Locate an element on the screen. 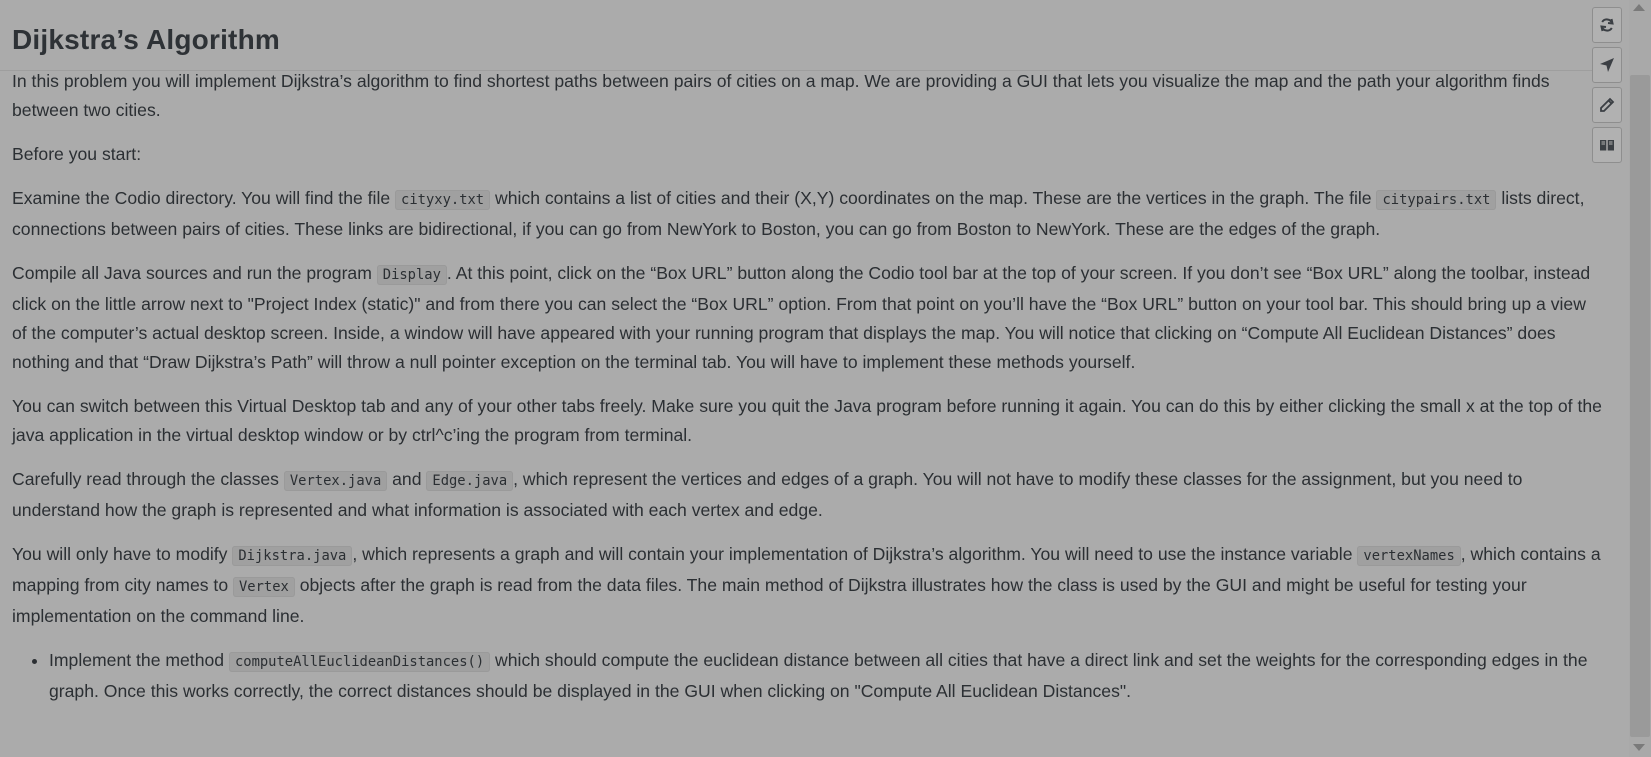 The image size is (1651, 757). refresh-button is located at coordinates (1607, 25).